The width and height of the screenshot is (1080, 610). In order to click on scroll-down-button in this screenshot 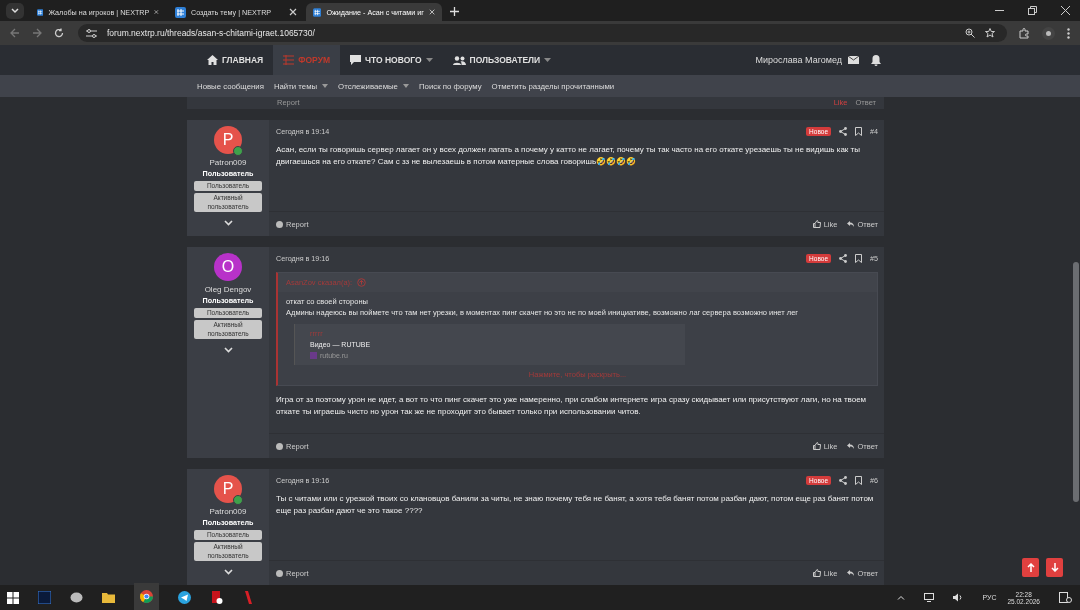, I will do `click(1054, 567)`.